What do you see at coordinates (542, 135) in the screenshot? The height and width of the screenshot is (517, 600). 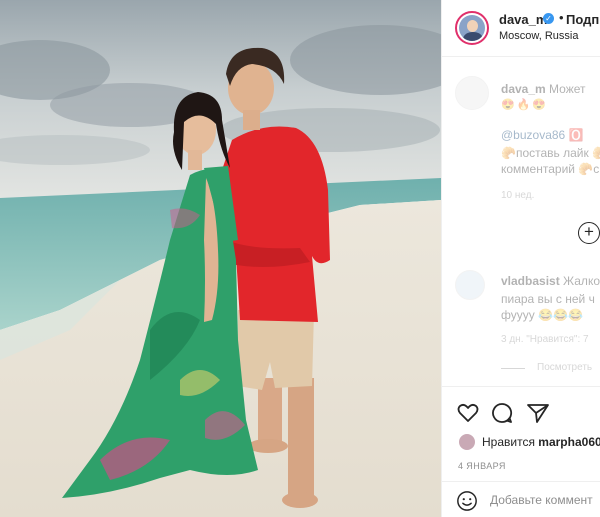 I see `caption-mention: @buzova86 🅾️` at bounding box center [542, 135].